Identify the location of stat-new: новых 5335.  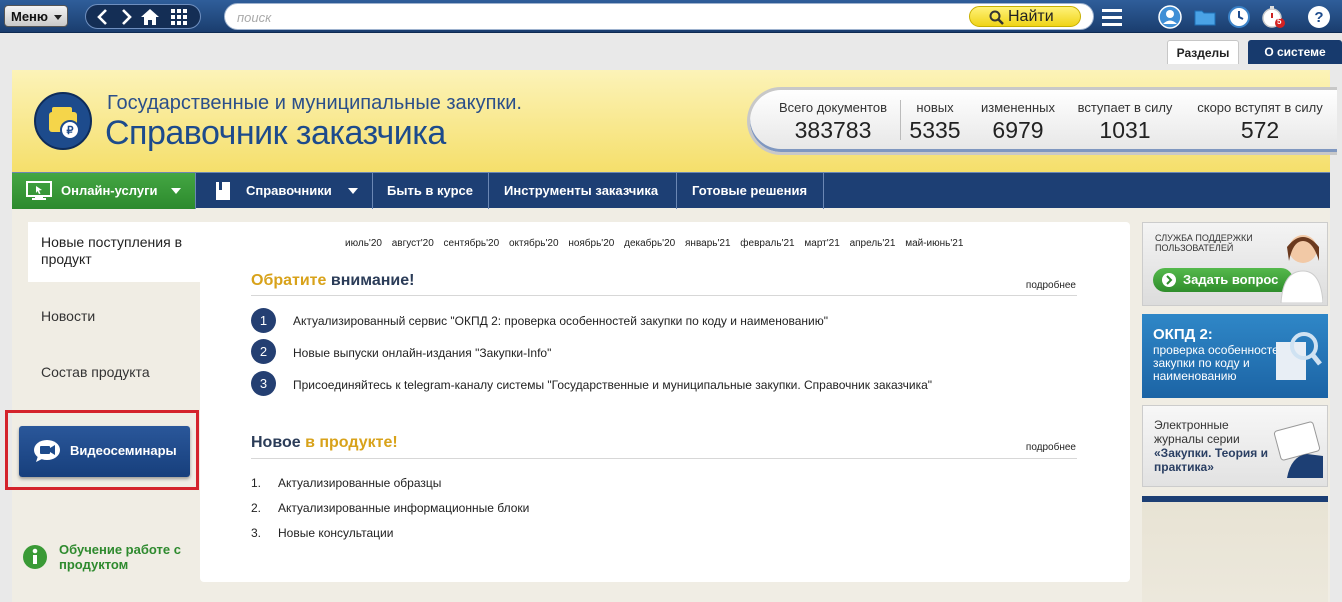
(935, 122).